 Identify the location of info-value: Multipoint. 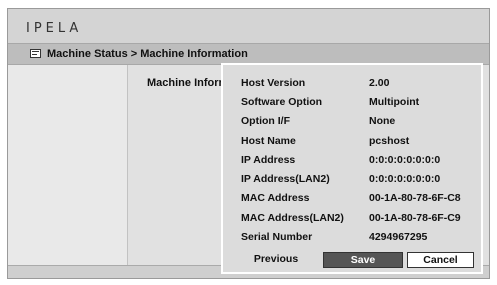
(394, 102).